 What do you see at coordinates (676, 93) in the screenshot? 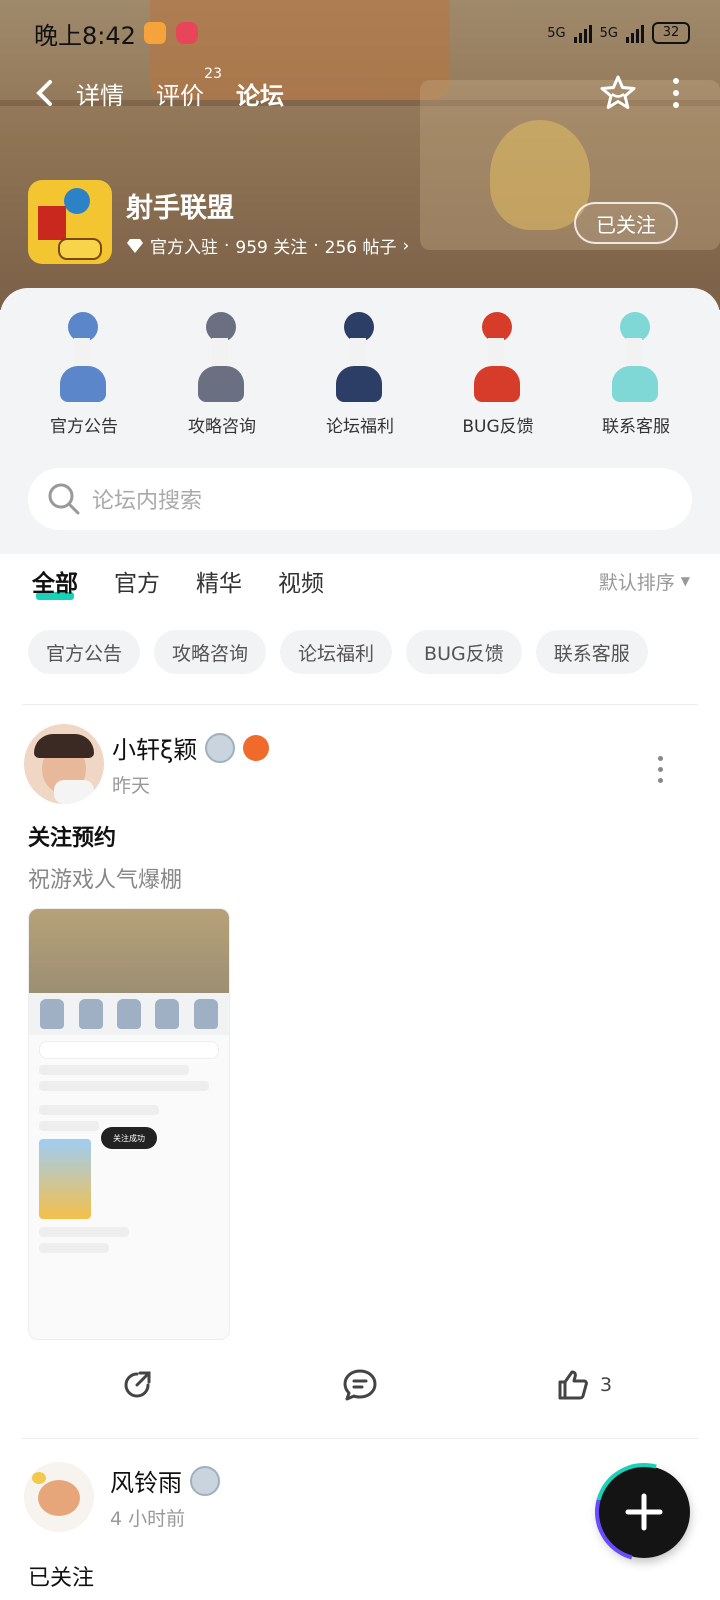
I see `more-menu-button` at bounding box center [676, 93].